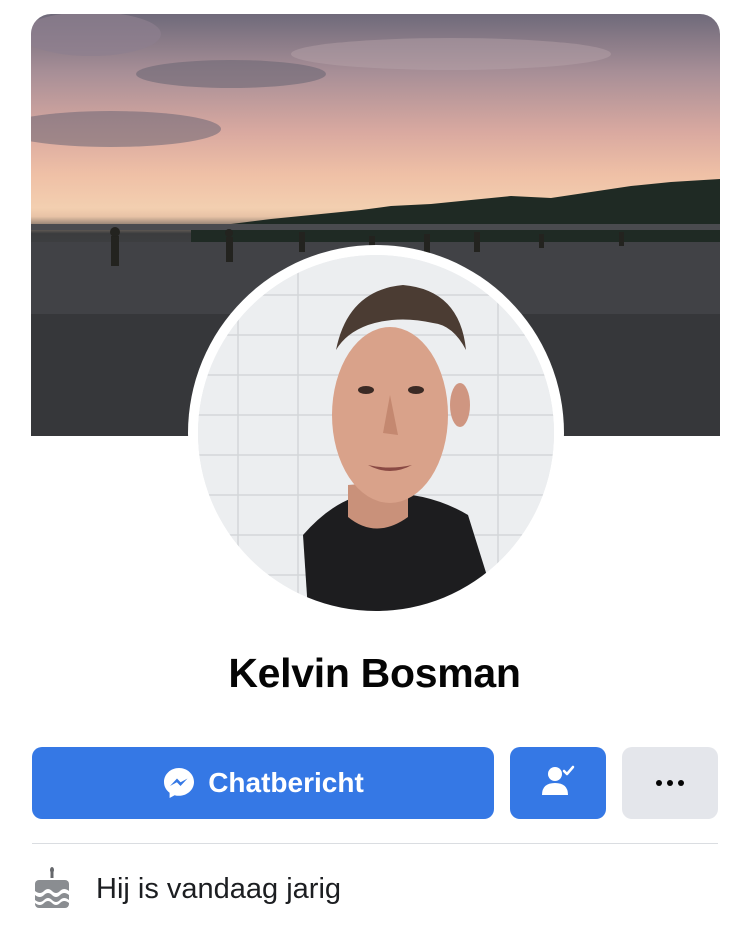 The width and height of the screenshot is (749, 936). I want to click on birthday-cake-icon, so click(52, 889).